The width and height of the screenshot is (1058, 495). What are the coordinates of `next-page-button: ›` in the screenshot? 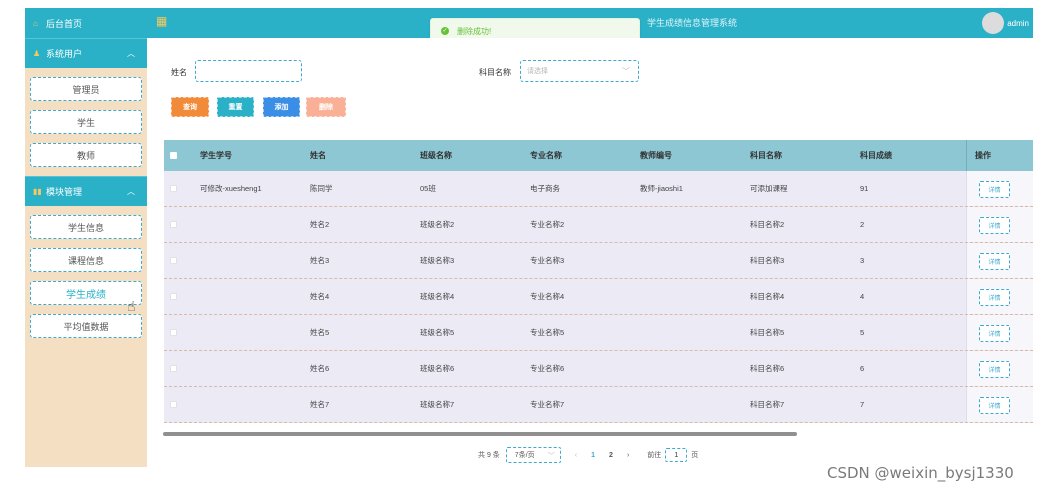 It's located at (628, 455).